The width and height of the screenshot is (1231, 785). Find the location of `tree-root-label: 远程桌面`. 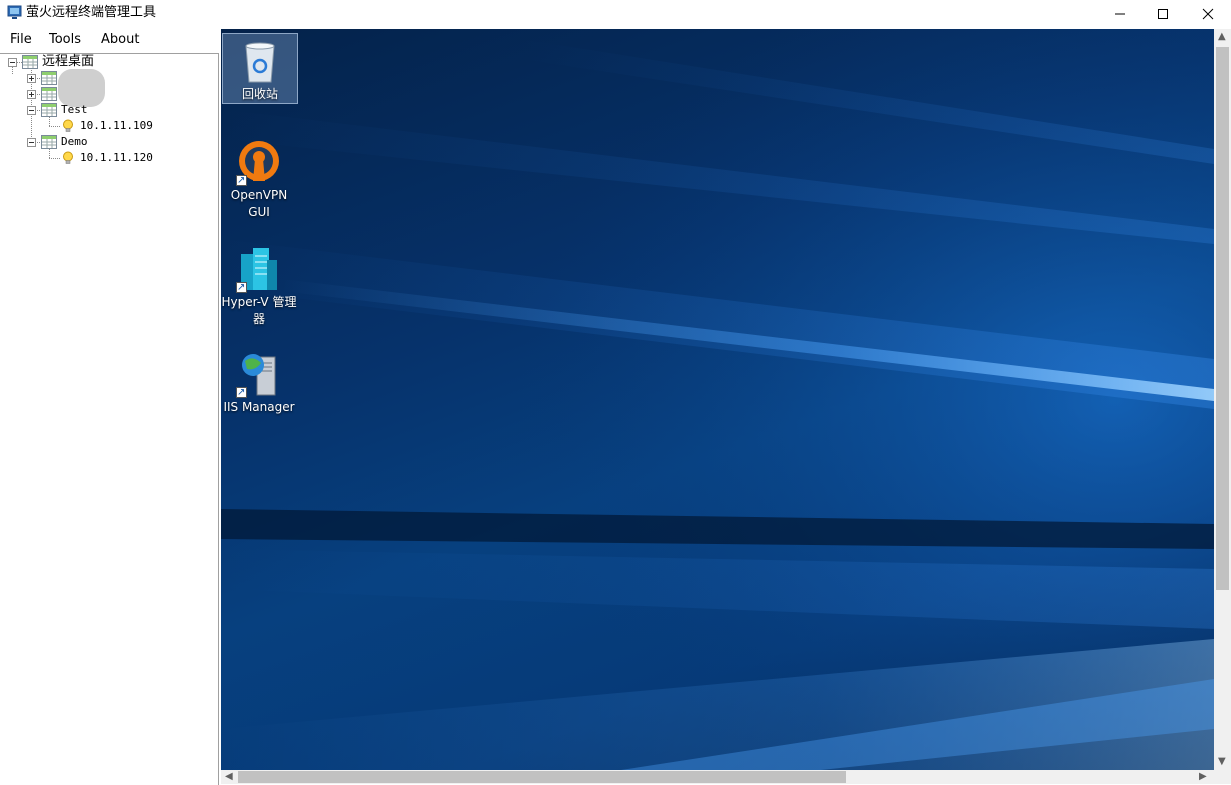

tree-root-label: 远程桌面 is located at coordinates (68, 61).